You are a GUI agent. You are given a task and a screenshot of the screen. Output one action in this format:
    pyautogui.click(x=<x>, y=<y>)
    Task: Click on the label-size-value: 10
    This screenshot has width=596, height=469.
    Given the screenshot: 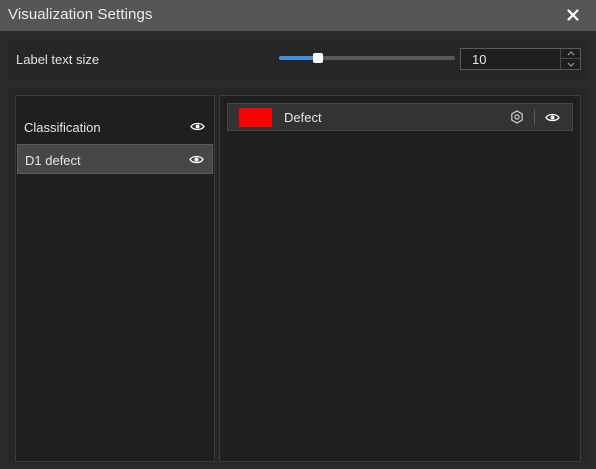 What is the action you would take?
    pyautogui.click(x=479, y=59)
    